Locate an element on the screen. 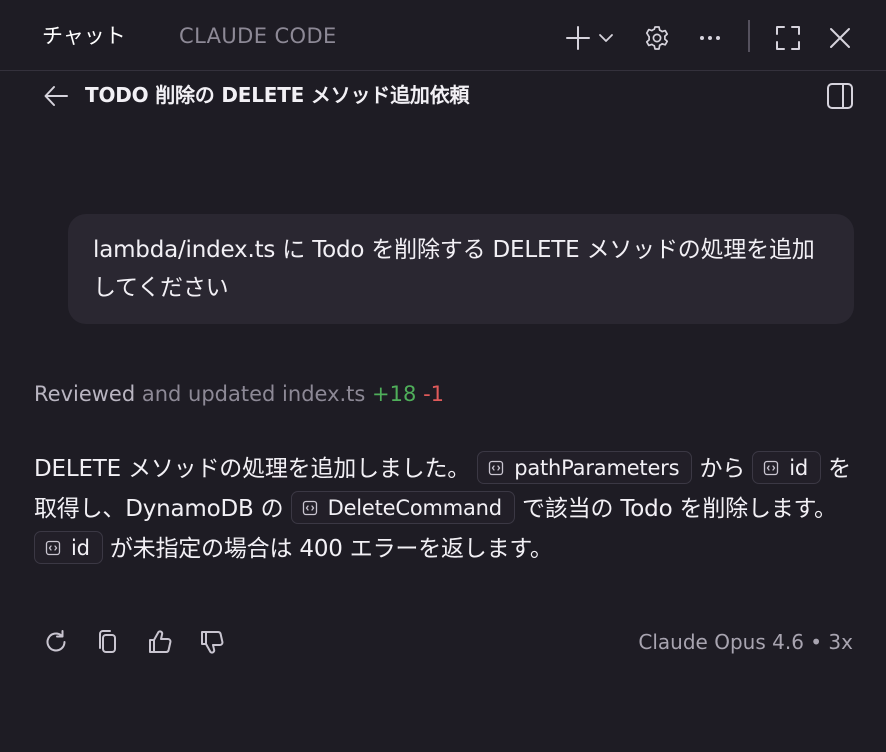 Image resolution: width=886 pixels, height=752 pixels. reviewed-file: and updated index.ts is located at coordinates (250, 394).